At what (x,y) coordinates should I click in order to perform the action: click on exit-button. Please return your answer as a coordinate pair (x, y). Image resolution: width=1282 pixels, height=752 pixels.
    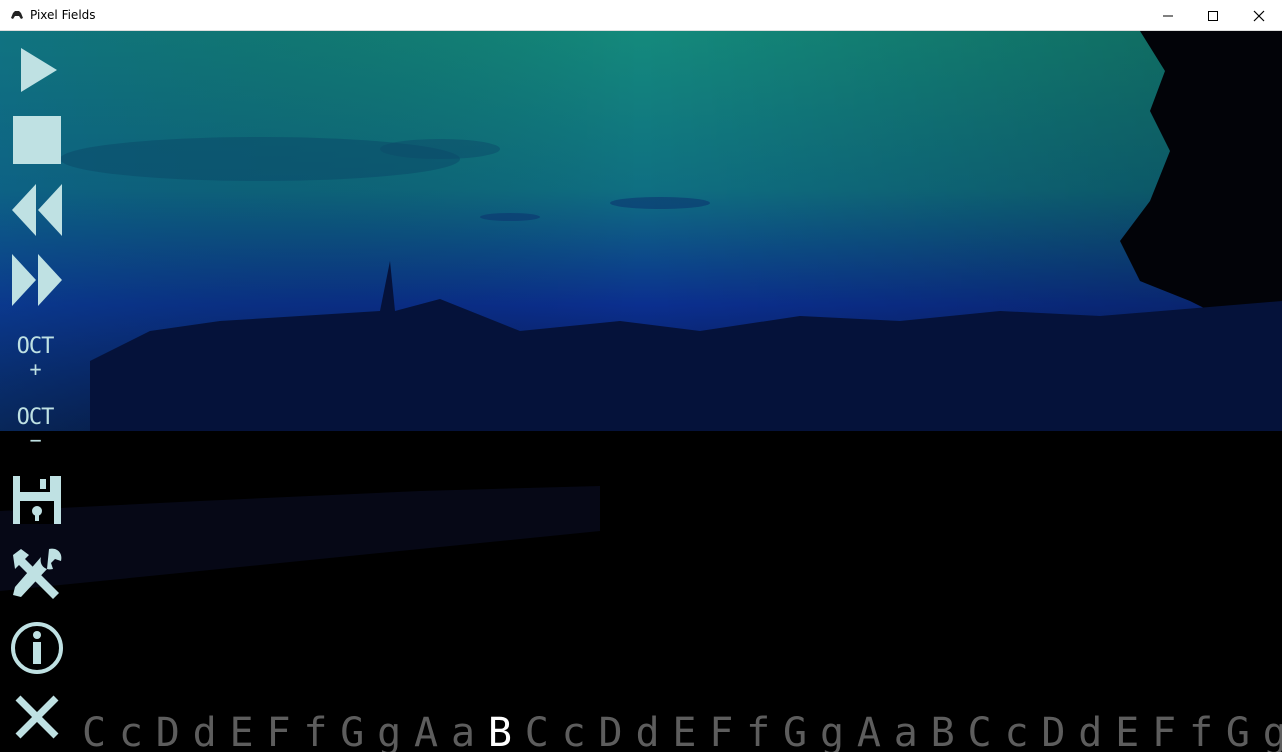
    Looking at the image, I should click on (37, 717).